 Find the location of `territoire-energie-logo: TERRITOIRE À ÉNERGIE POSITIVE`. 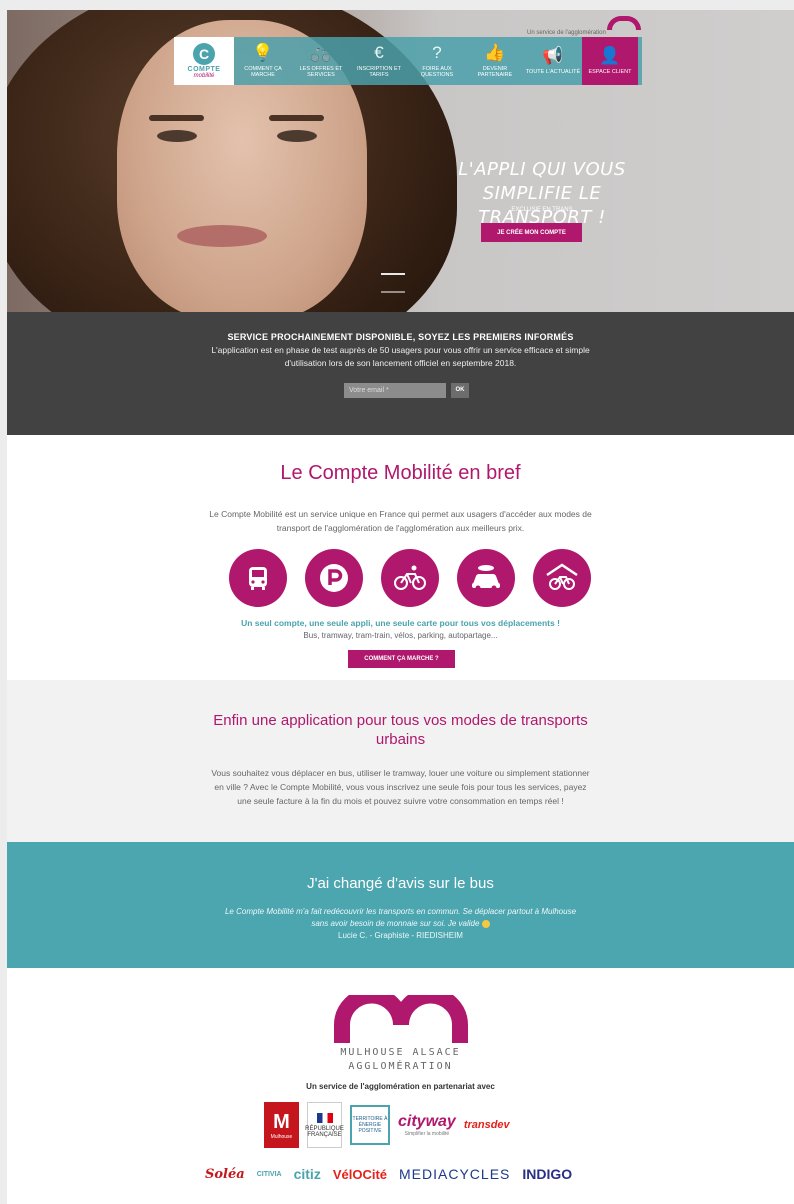

territoire-energie-logo: TERRITOIRE À ÉNERGIE POSITIVE is located at coordinates (370, 1125).